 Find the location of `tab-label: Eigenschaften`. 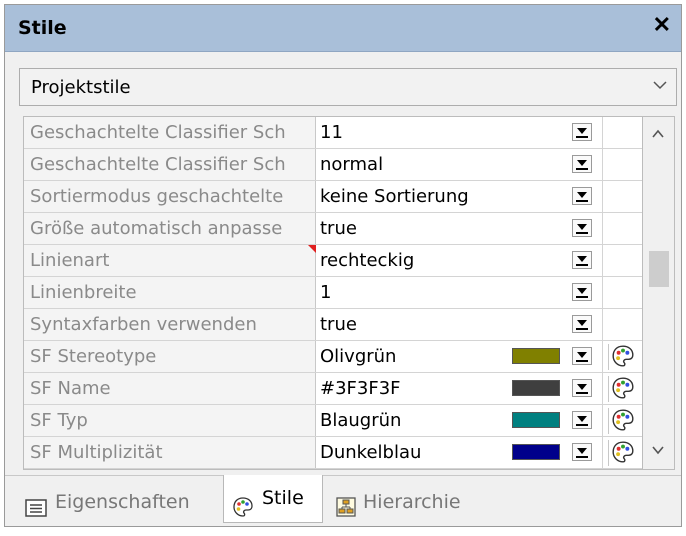

tab-label: Eigenschaften is located at coordinates (122, 502).